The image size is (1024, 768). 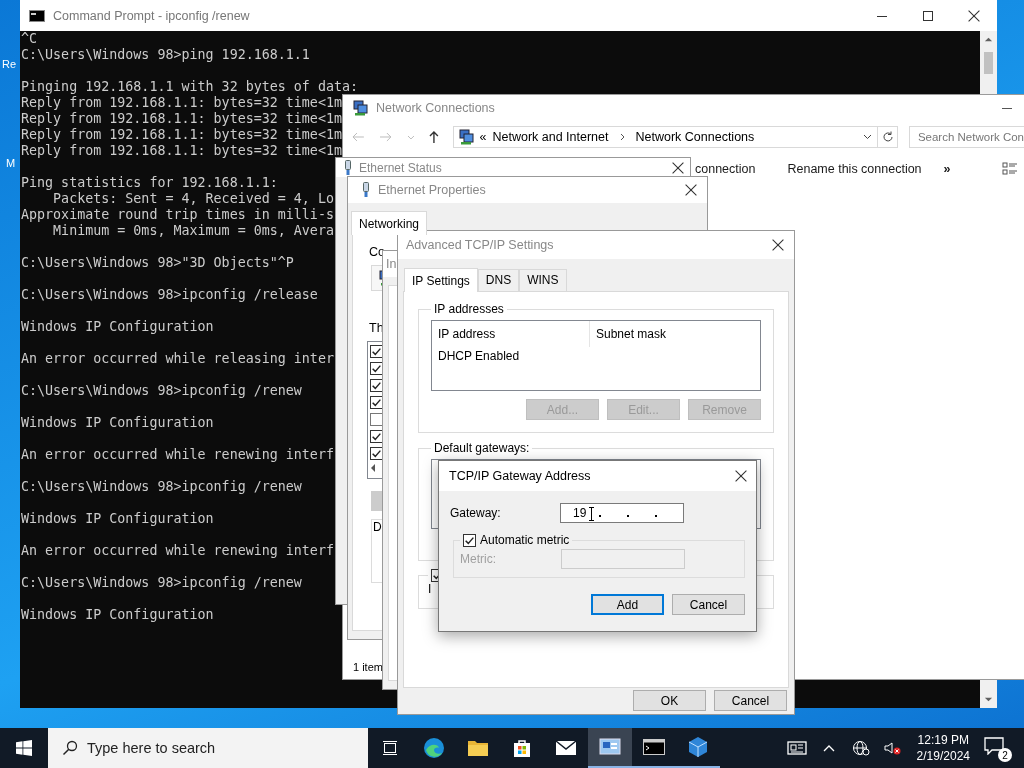 What do you see at coordinates (432, 190) in the screenshot?
I see `window-title: Ethernet Properties` at bounding box center [432, 190].